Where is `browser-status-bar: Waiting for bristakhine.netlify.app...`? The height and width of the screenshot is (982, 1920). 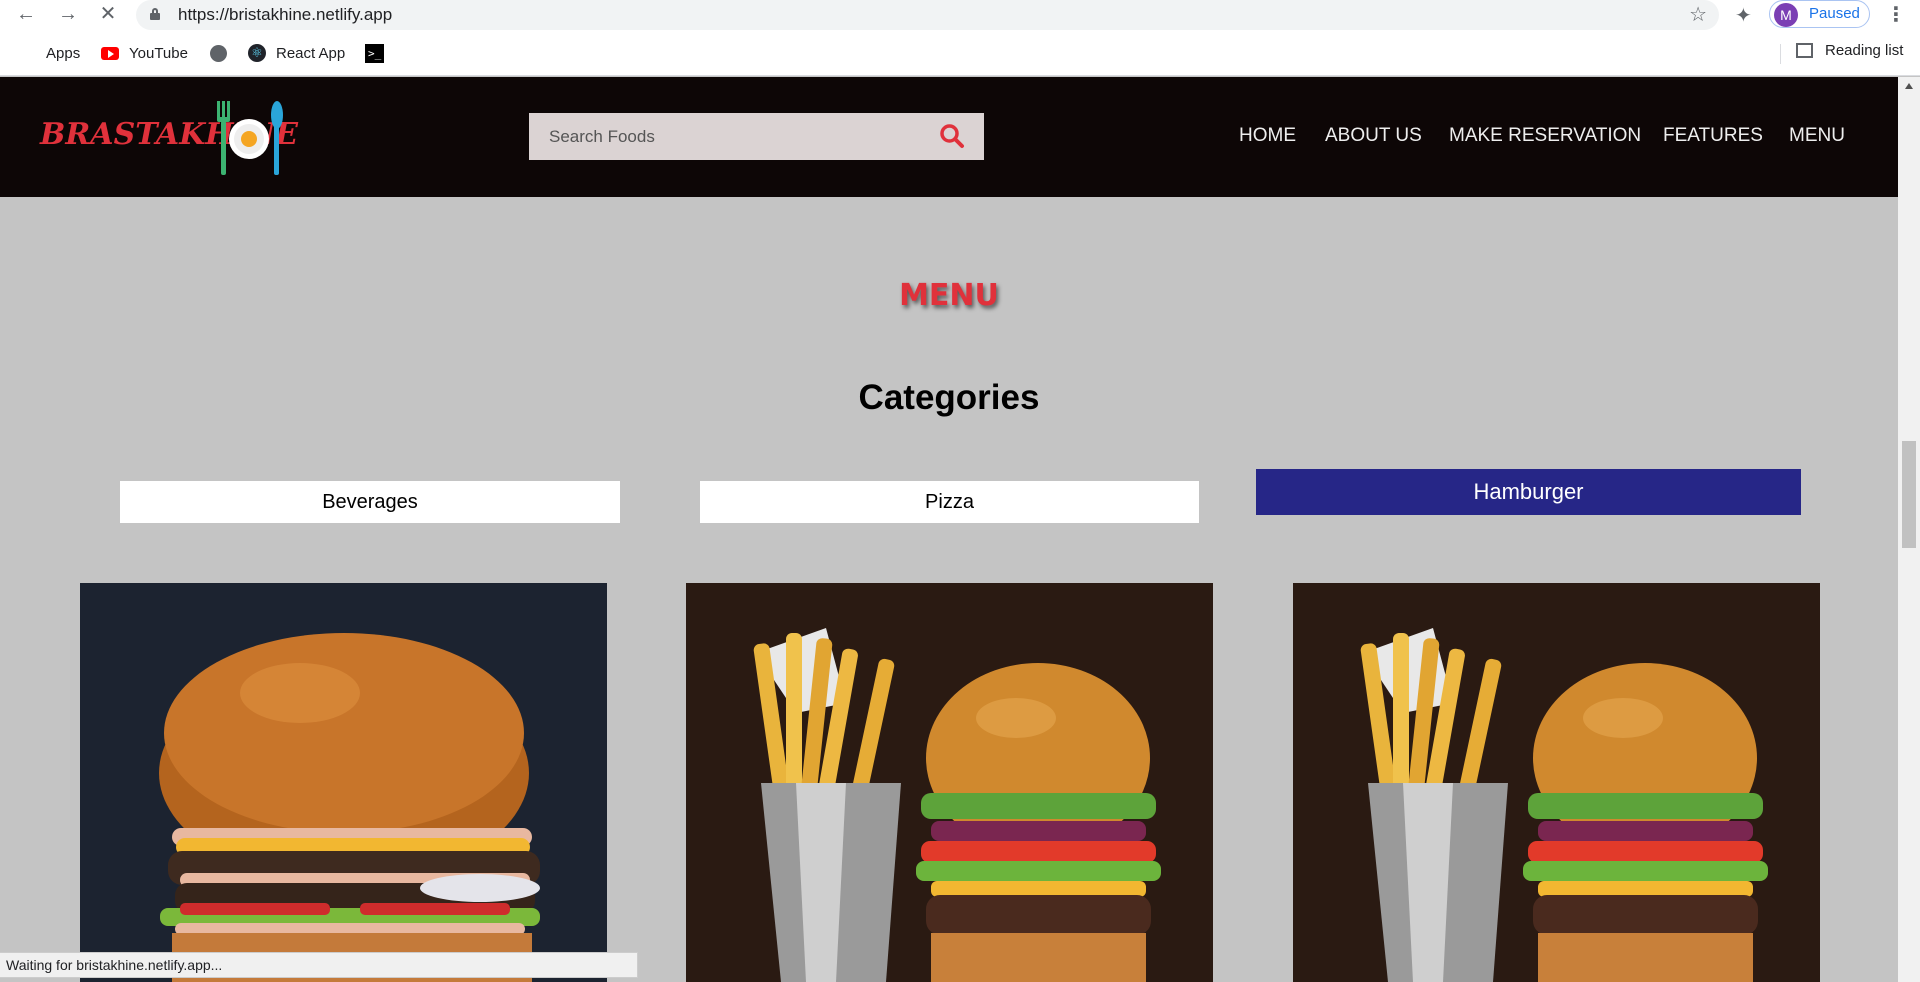
browser-status-bar: Waiting for bristakhine.netlify.app... is located at coordinates (319, 965).